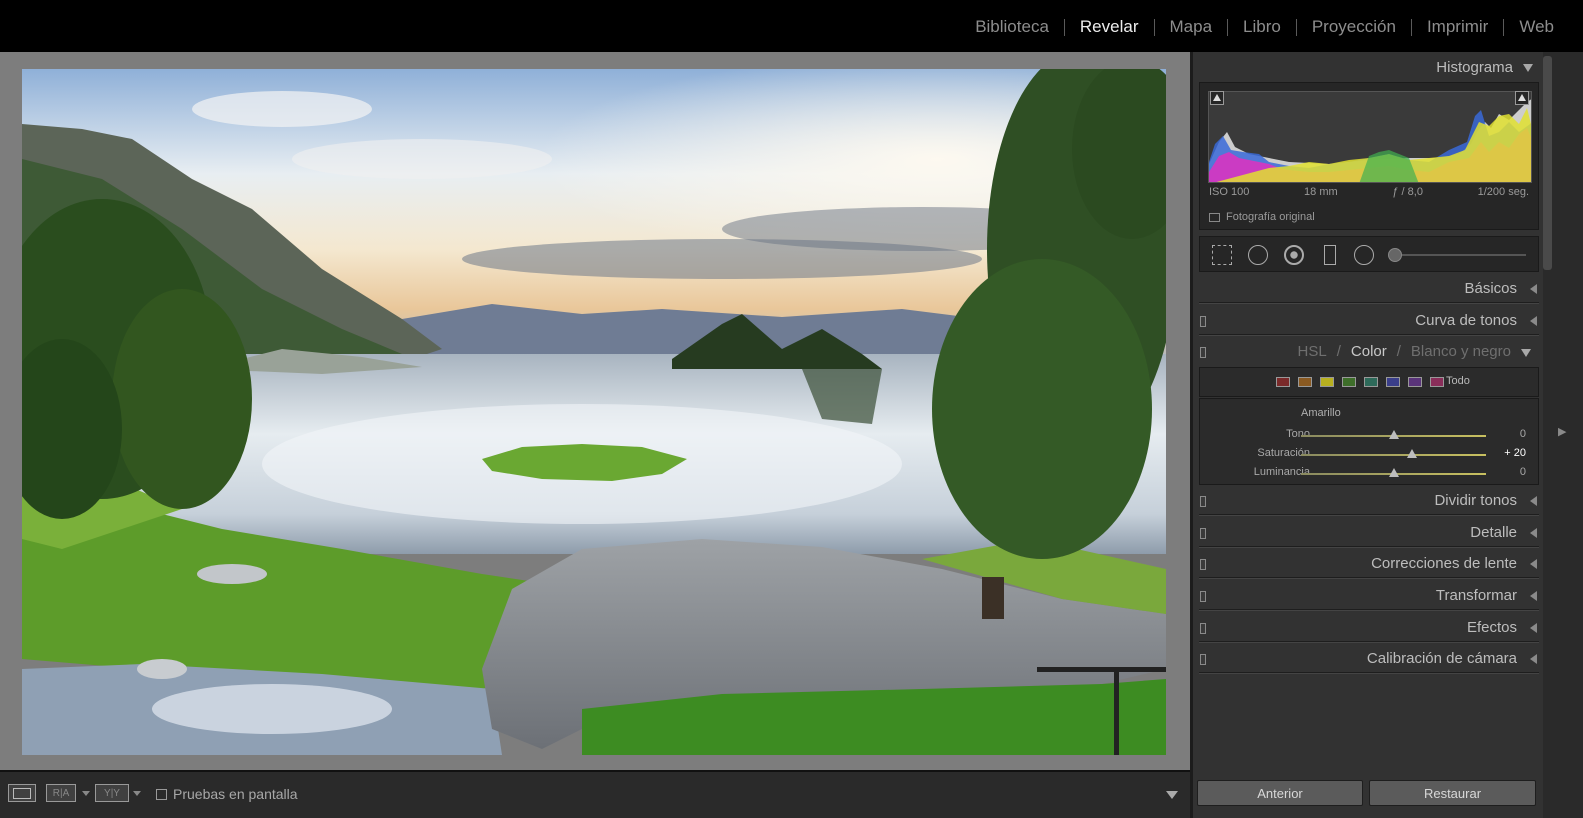 The image size is (1583, 818). Describe the element at coordinates (1452, 793) in the screenshot. I see `reset-button: Restaurar` at that location.